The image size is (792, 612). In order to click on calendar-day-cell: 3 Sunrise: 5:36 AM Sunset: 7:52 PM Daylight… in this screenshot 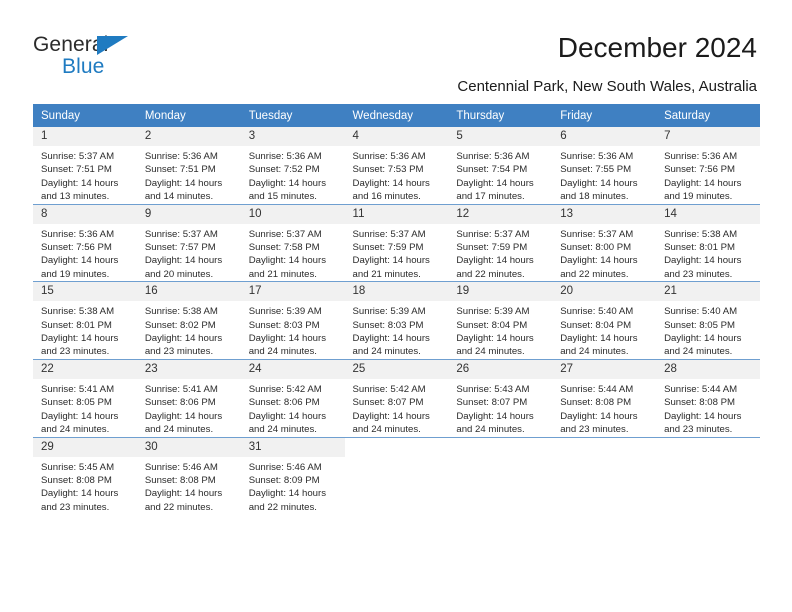, I will do `click(292, 166)`.